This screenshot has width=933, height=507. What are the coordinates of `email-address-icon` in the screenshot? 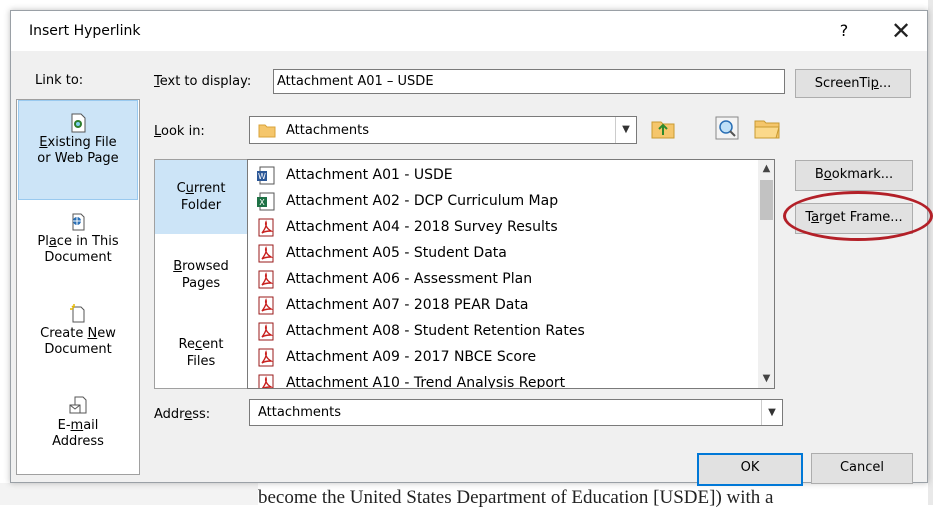 It's located at (78, 405).